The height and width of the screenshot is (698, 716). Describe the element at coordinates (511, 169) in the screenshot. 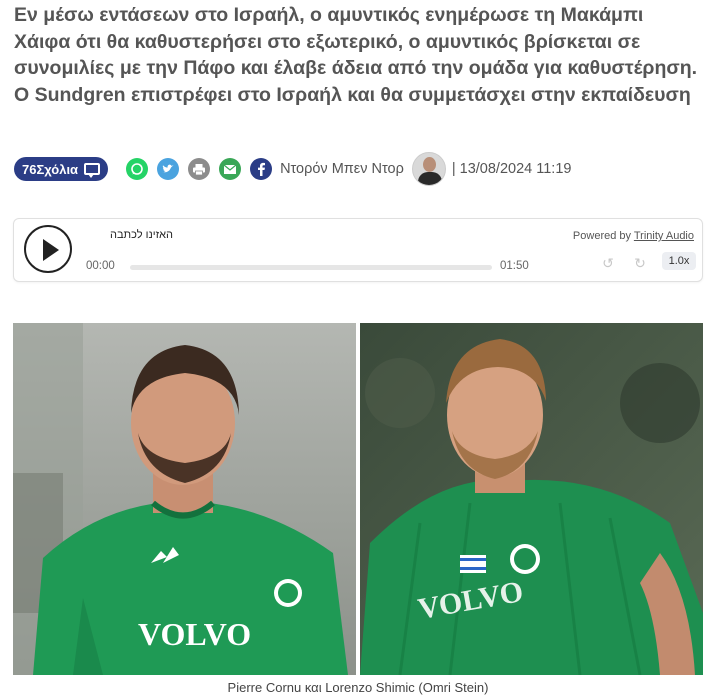

I see `publish-date: | 13/08/2024 11:19` at that location.